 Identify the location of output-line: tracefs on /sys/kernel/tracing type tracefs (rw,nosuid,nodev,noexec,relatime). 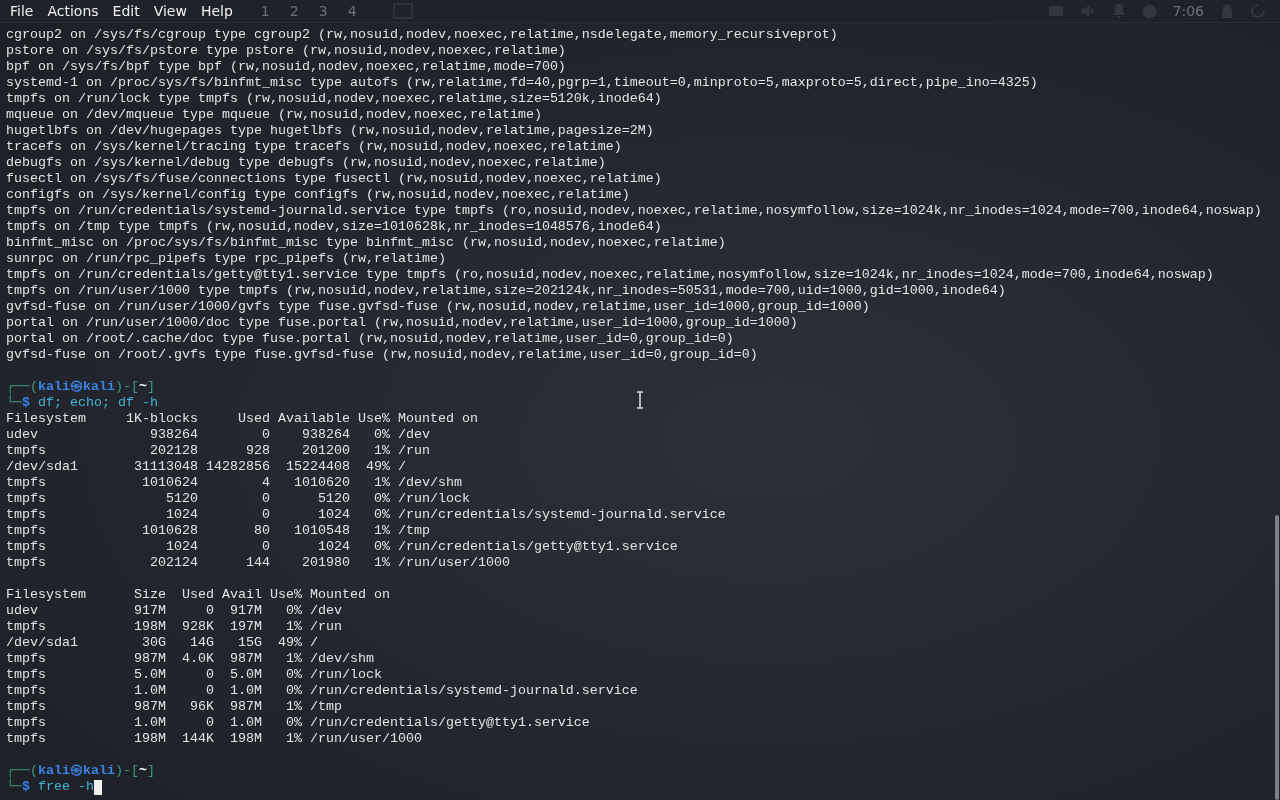
(314, 147).